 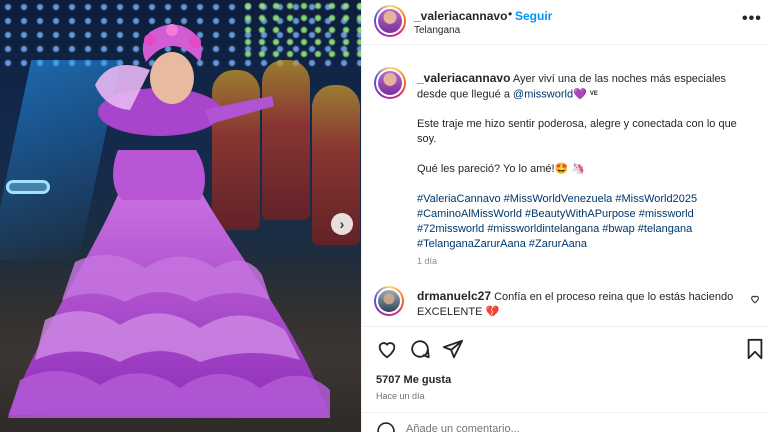 What do you see at coordinates (543, 229) in the screenshot?
I see `hashtag-link: #missworldintelangana` at bounding box center [543, 229].